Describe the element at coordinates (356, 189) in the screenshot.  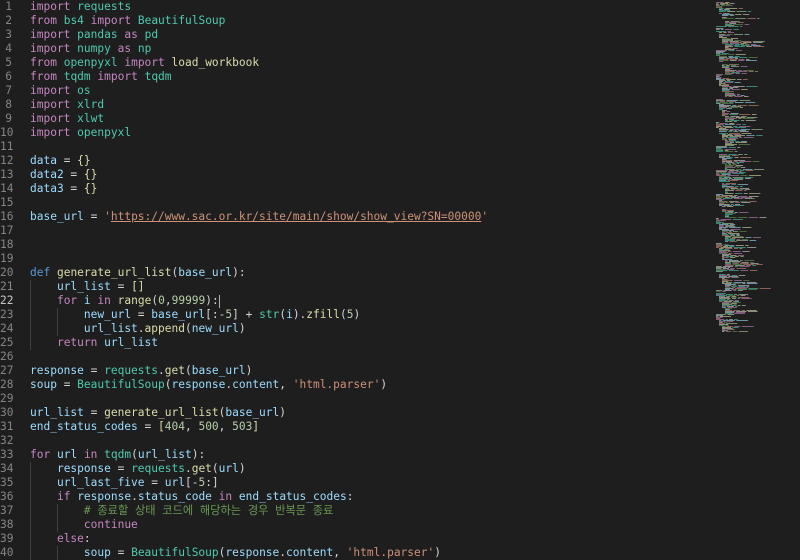
I see `code-line: 14 data3 = {}` at that location.